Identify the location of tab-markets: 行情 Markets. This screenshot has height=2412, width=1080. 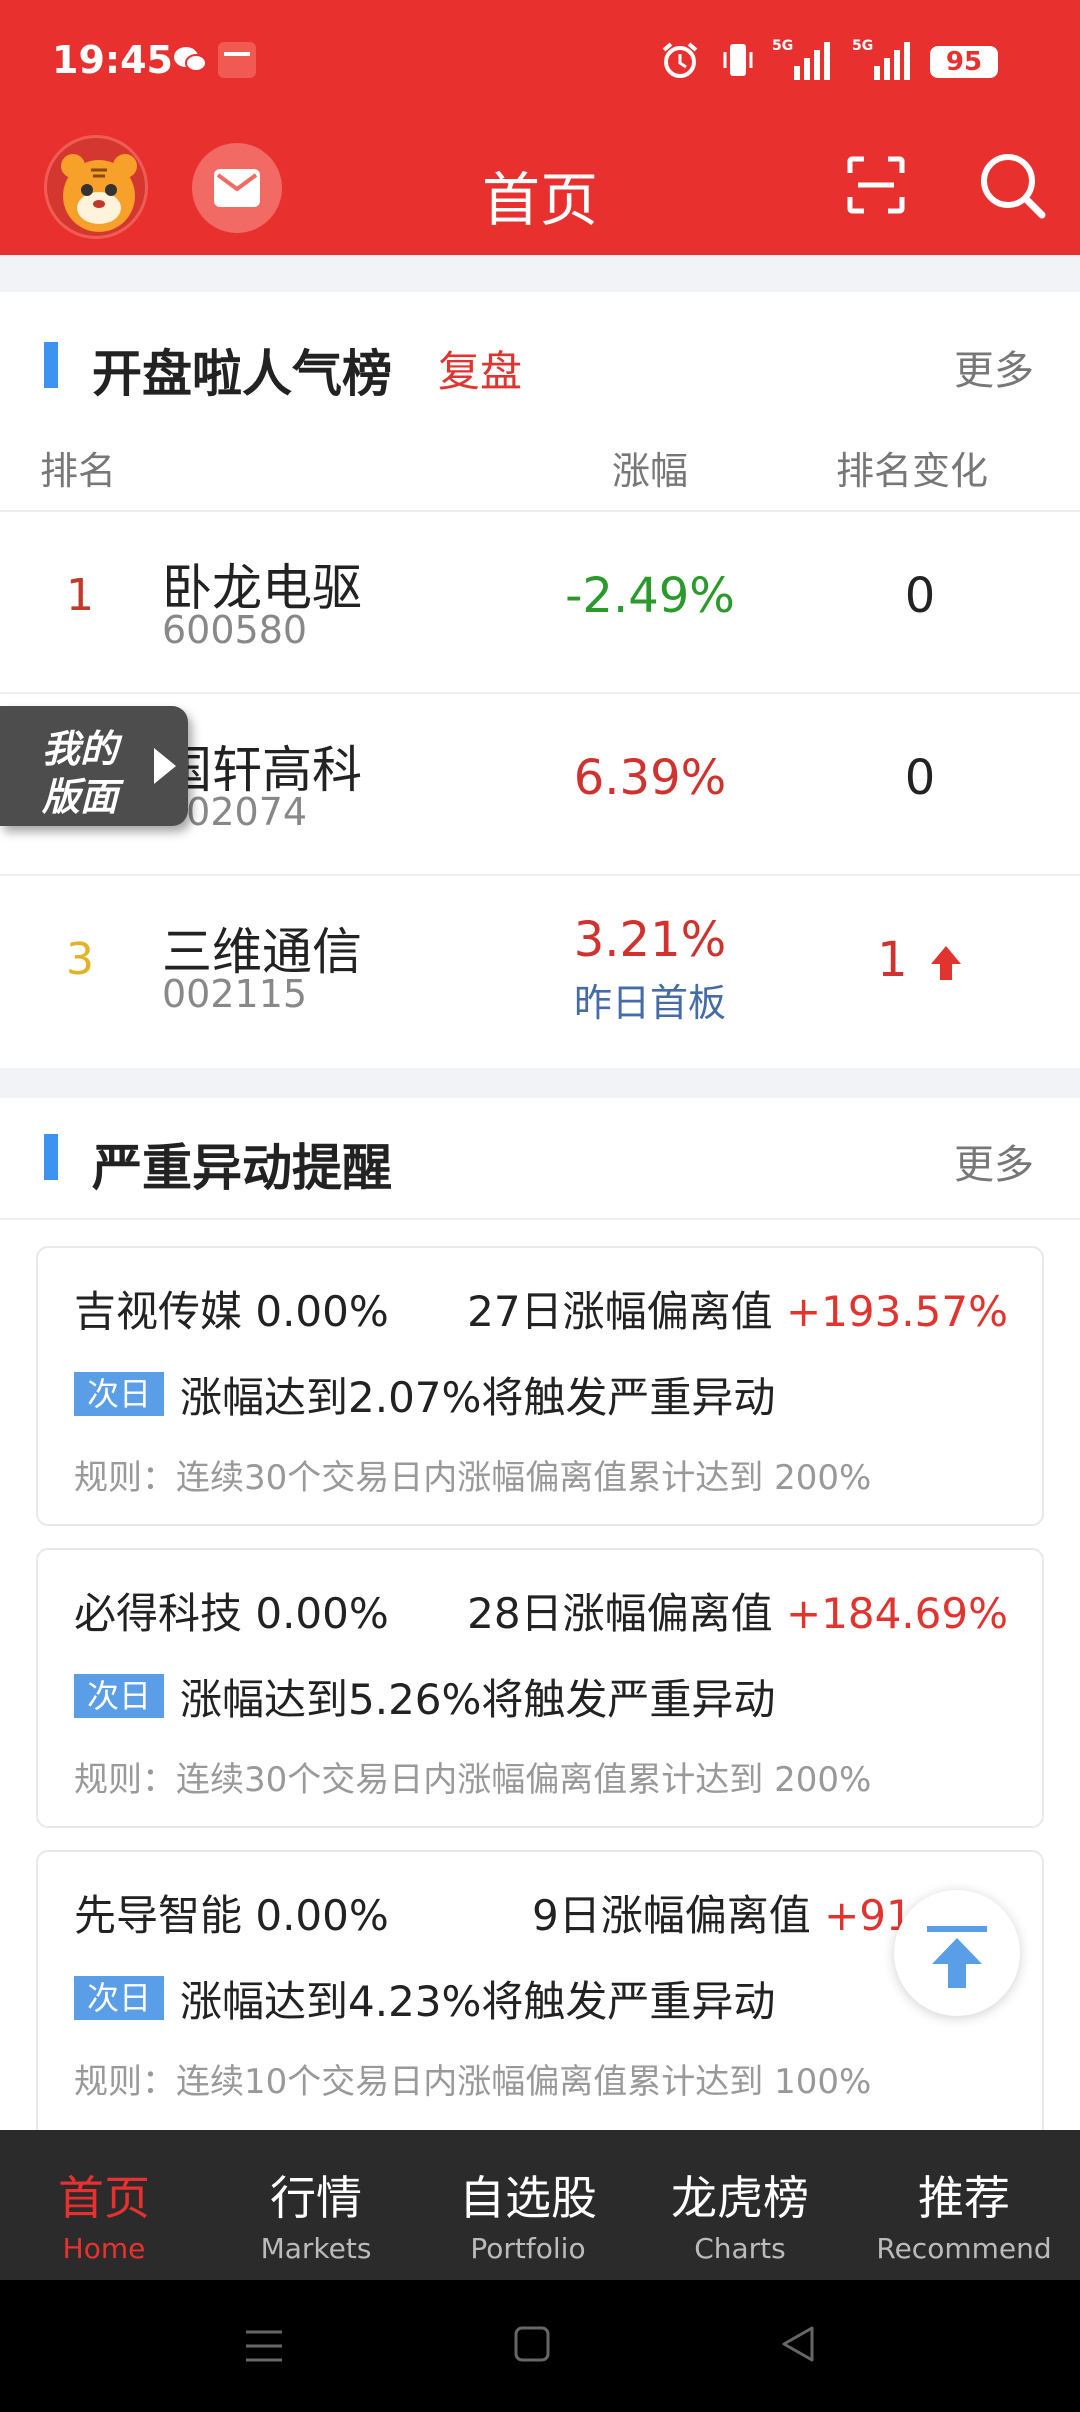
(316, 2205).